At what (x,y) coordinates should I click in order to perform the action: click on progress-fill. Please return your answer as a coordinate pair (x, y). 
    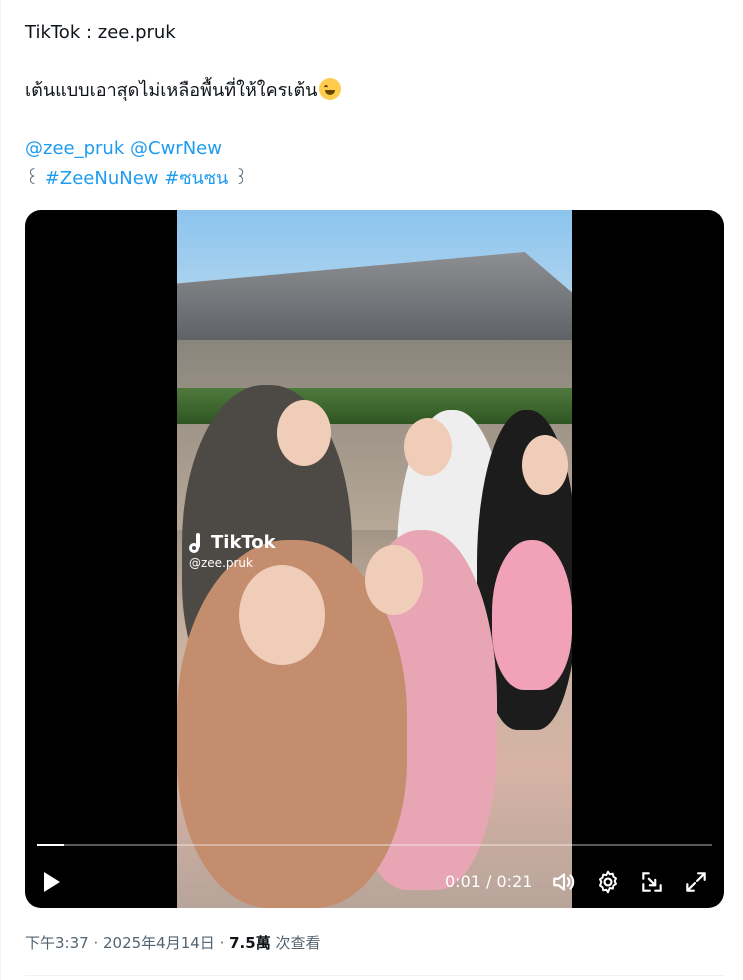
    Looking at the image, I should click on (50, 845).